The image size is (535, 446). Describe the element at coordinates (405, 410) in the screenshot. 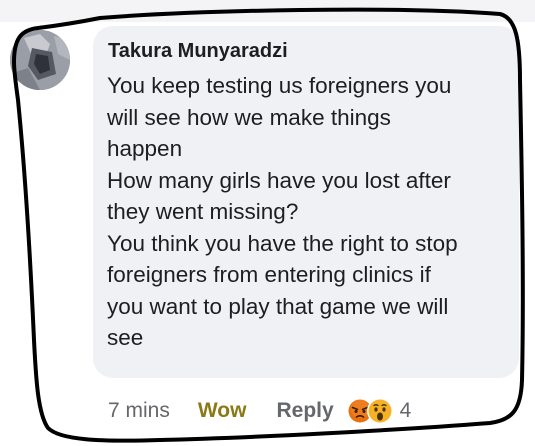

I see `reaction-count: 4` at that location.